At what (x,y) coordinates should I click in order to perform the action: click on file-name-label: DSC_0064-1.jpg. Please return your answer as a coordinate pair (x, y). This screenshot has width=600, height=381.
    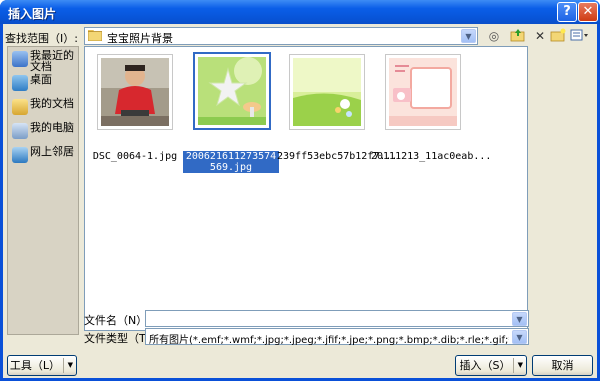
    Looking at the image, I should click on (135, 156).